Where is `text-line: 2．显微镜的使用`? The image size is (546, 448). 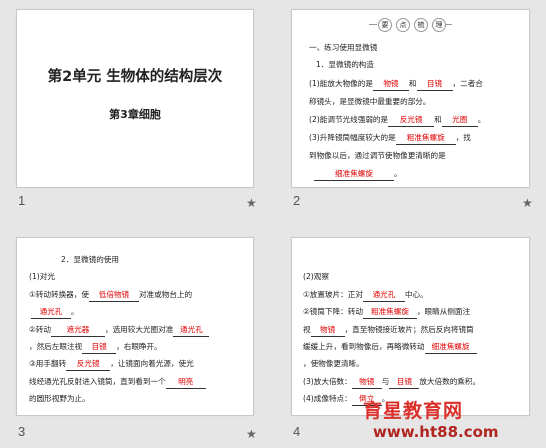
text-line: 2．显微镜的使用 is located at coordinates (90, 259).